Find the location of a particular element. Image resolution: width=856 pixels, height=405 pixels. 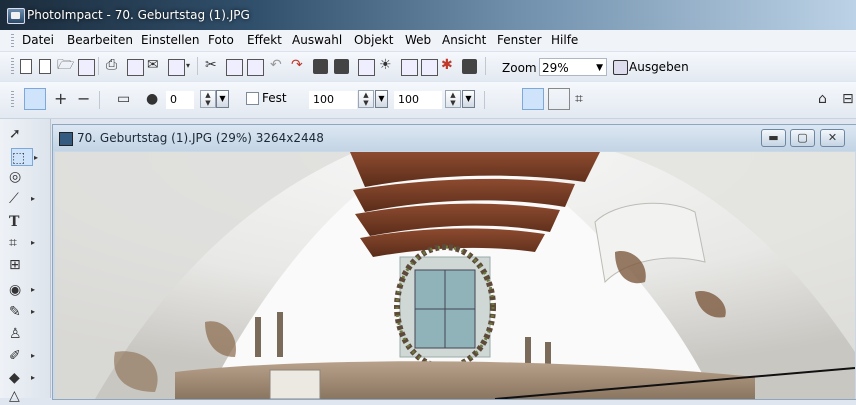

zoom-value: 29% is located at coordinates (555, 68).